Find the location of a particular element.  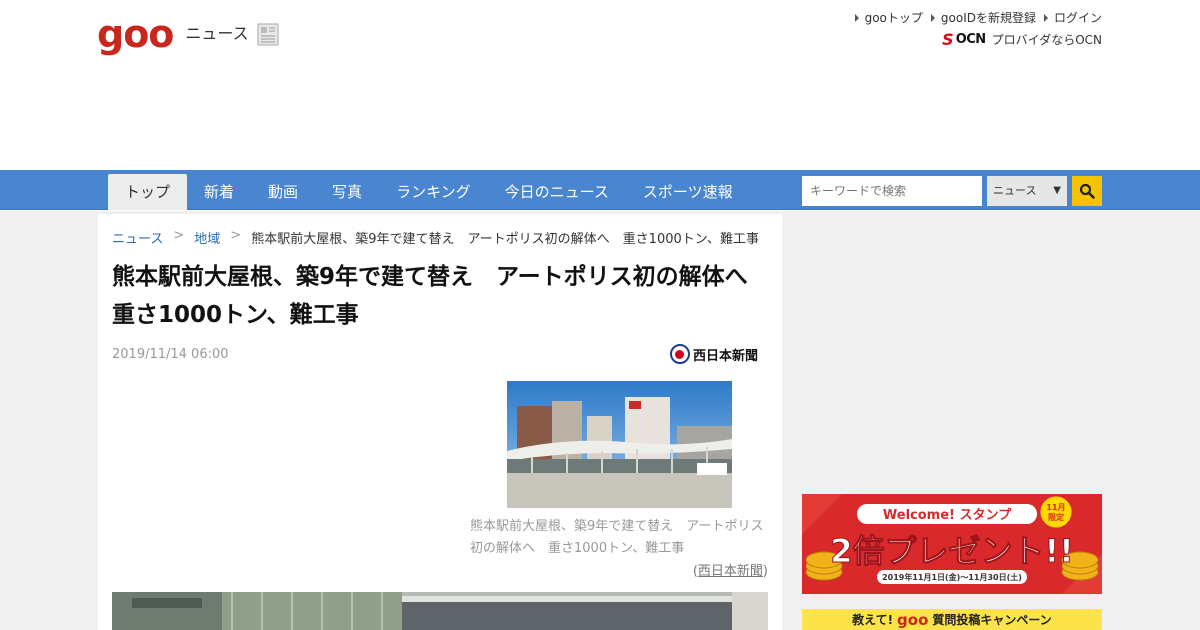

tab-ranking: ランキング is located at coordinates (433, 192).